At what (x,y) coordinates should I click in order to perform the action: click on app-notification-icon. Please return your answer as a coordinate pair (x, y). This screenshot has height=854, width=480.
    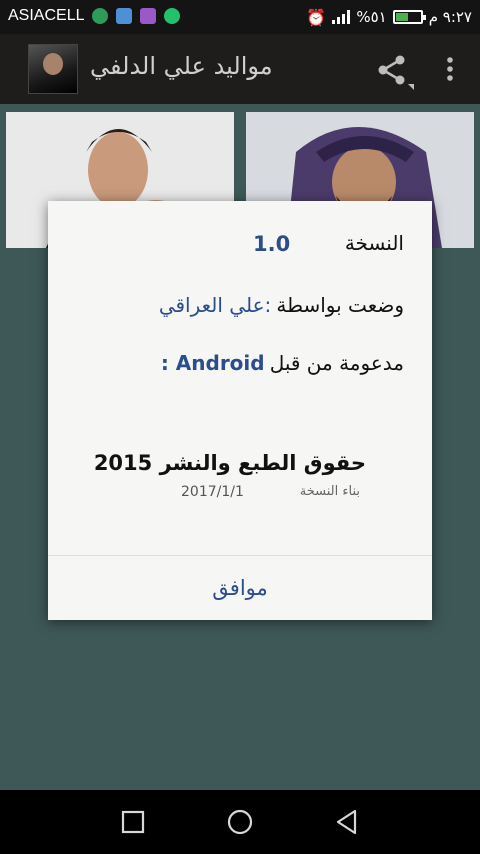
    Looking at the image, I should click on (100, 16).